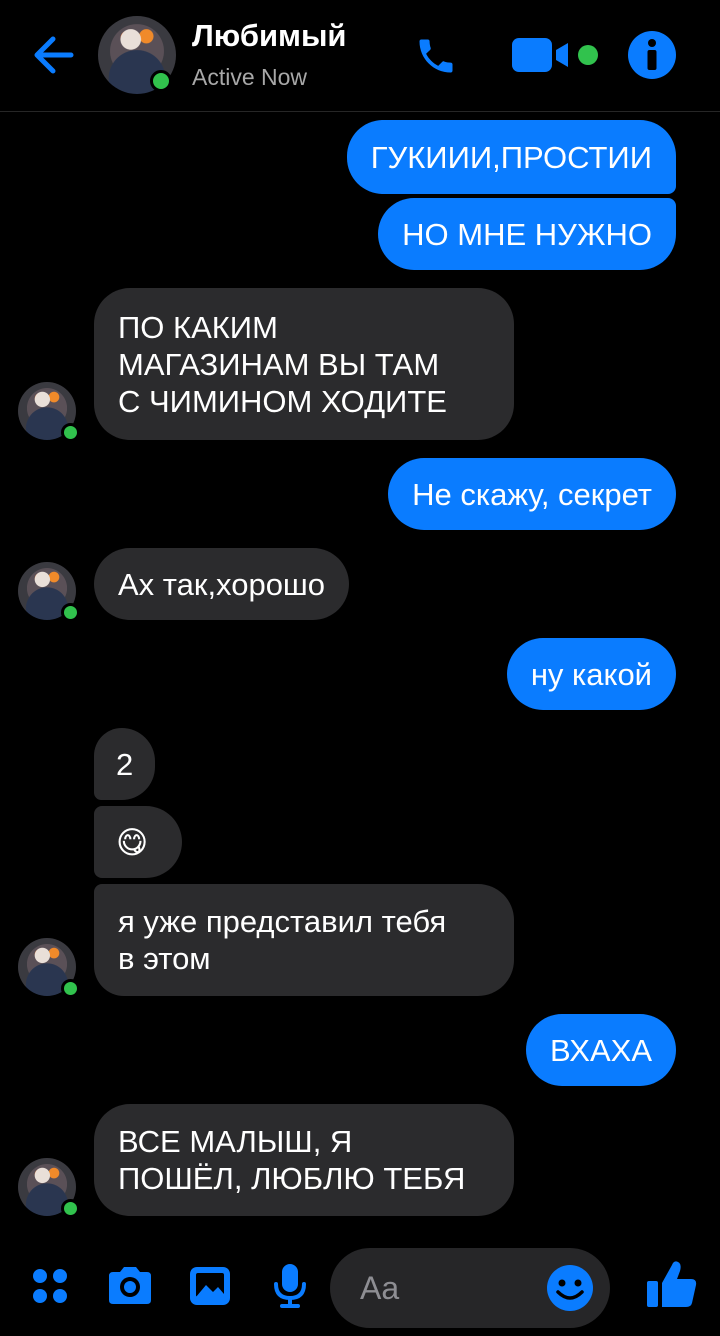 This screenshot has width=720, height=1336. I want to click on message-outgoing: НО МНЕ НУЖНО, so click(527, 234).